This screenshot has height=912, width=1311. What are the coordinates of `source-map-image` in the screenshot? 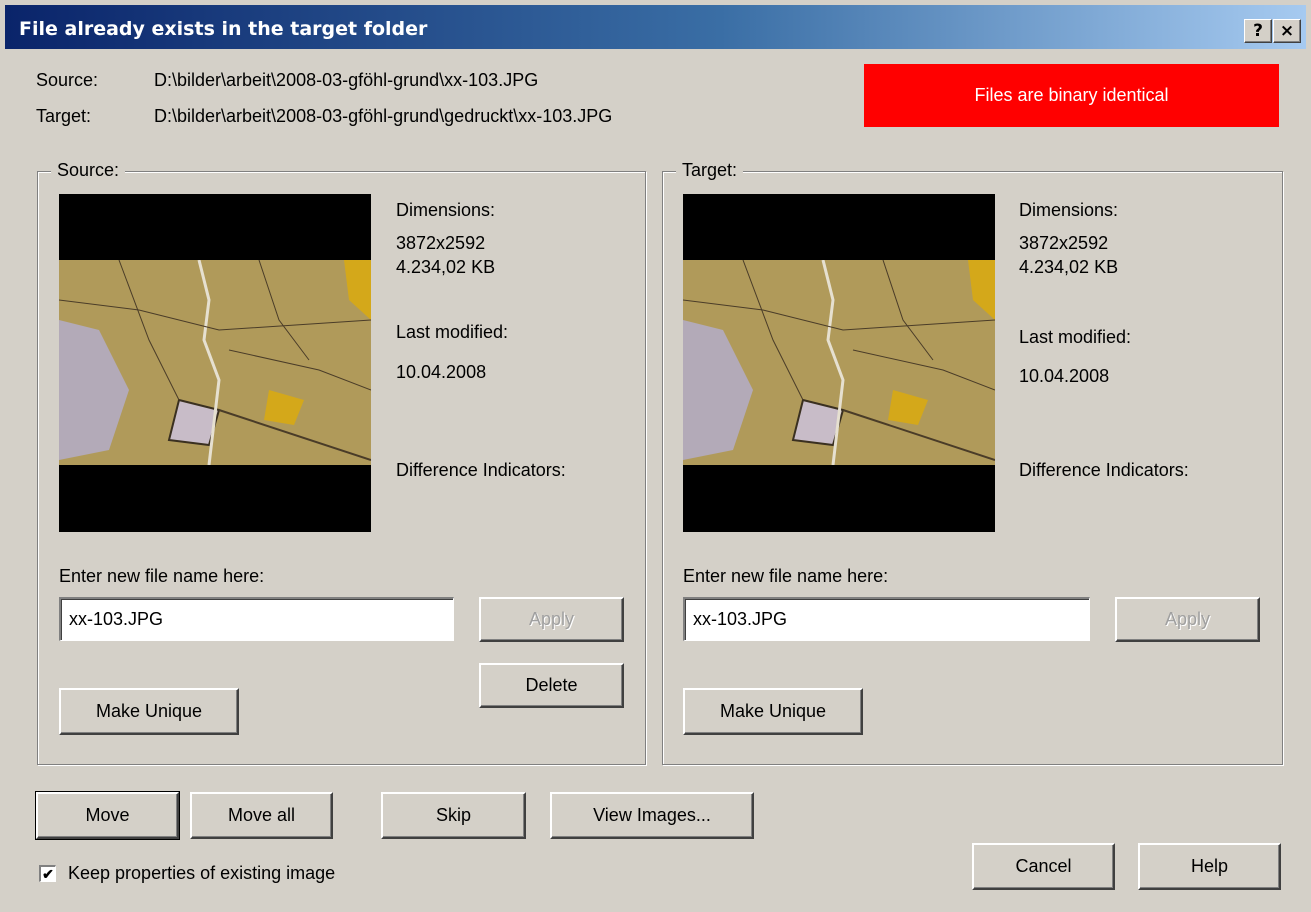 It's located at (215, 362).